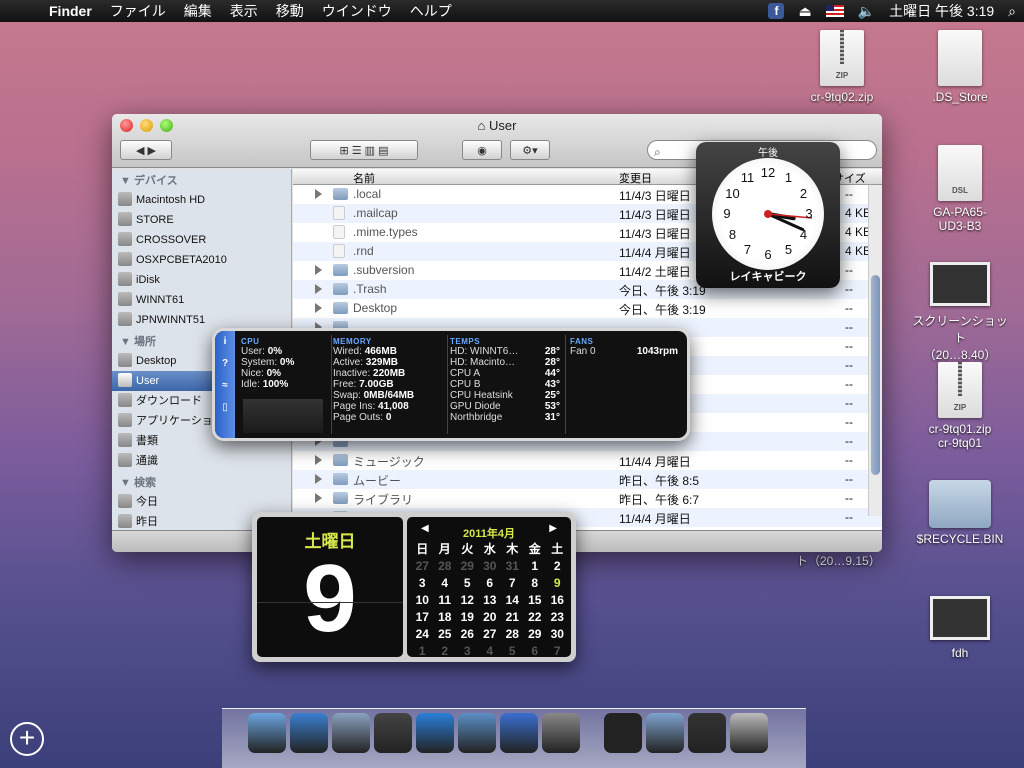 This screenshot has width=1024, height=768. What do you see at coordinates (201, 300) in the screenshot?
I see `sidebar-item-winnt61: WINNT61` at bounding box center [201, 300].